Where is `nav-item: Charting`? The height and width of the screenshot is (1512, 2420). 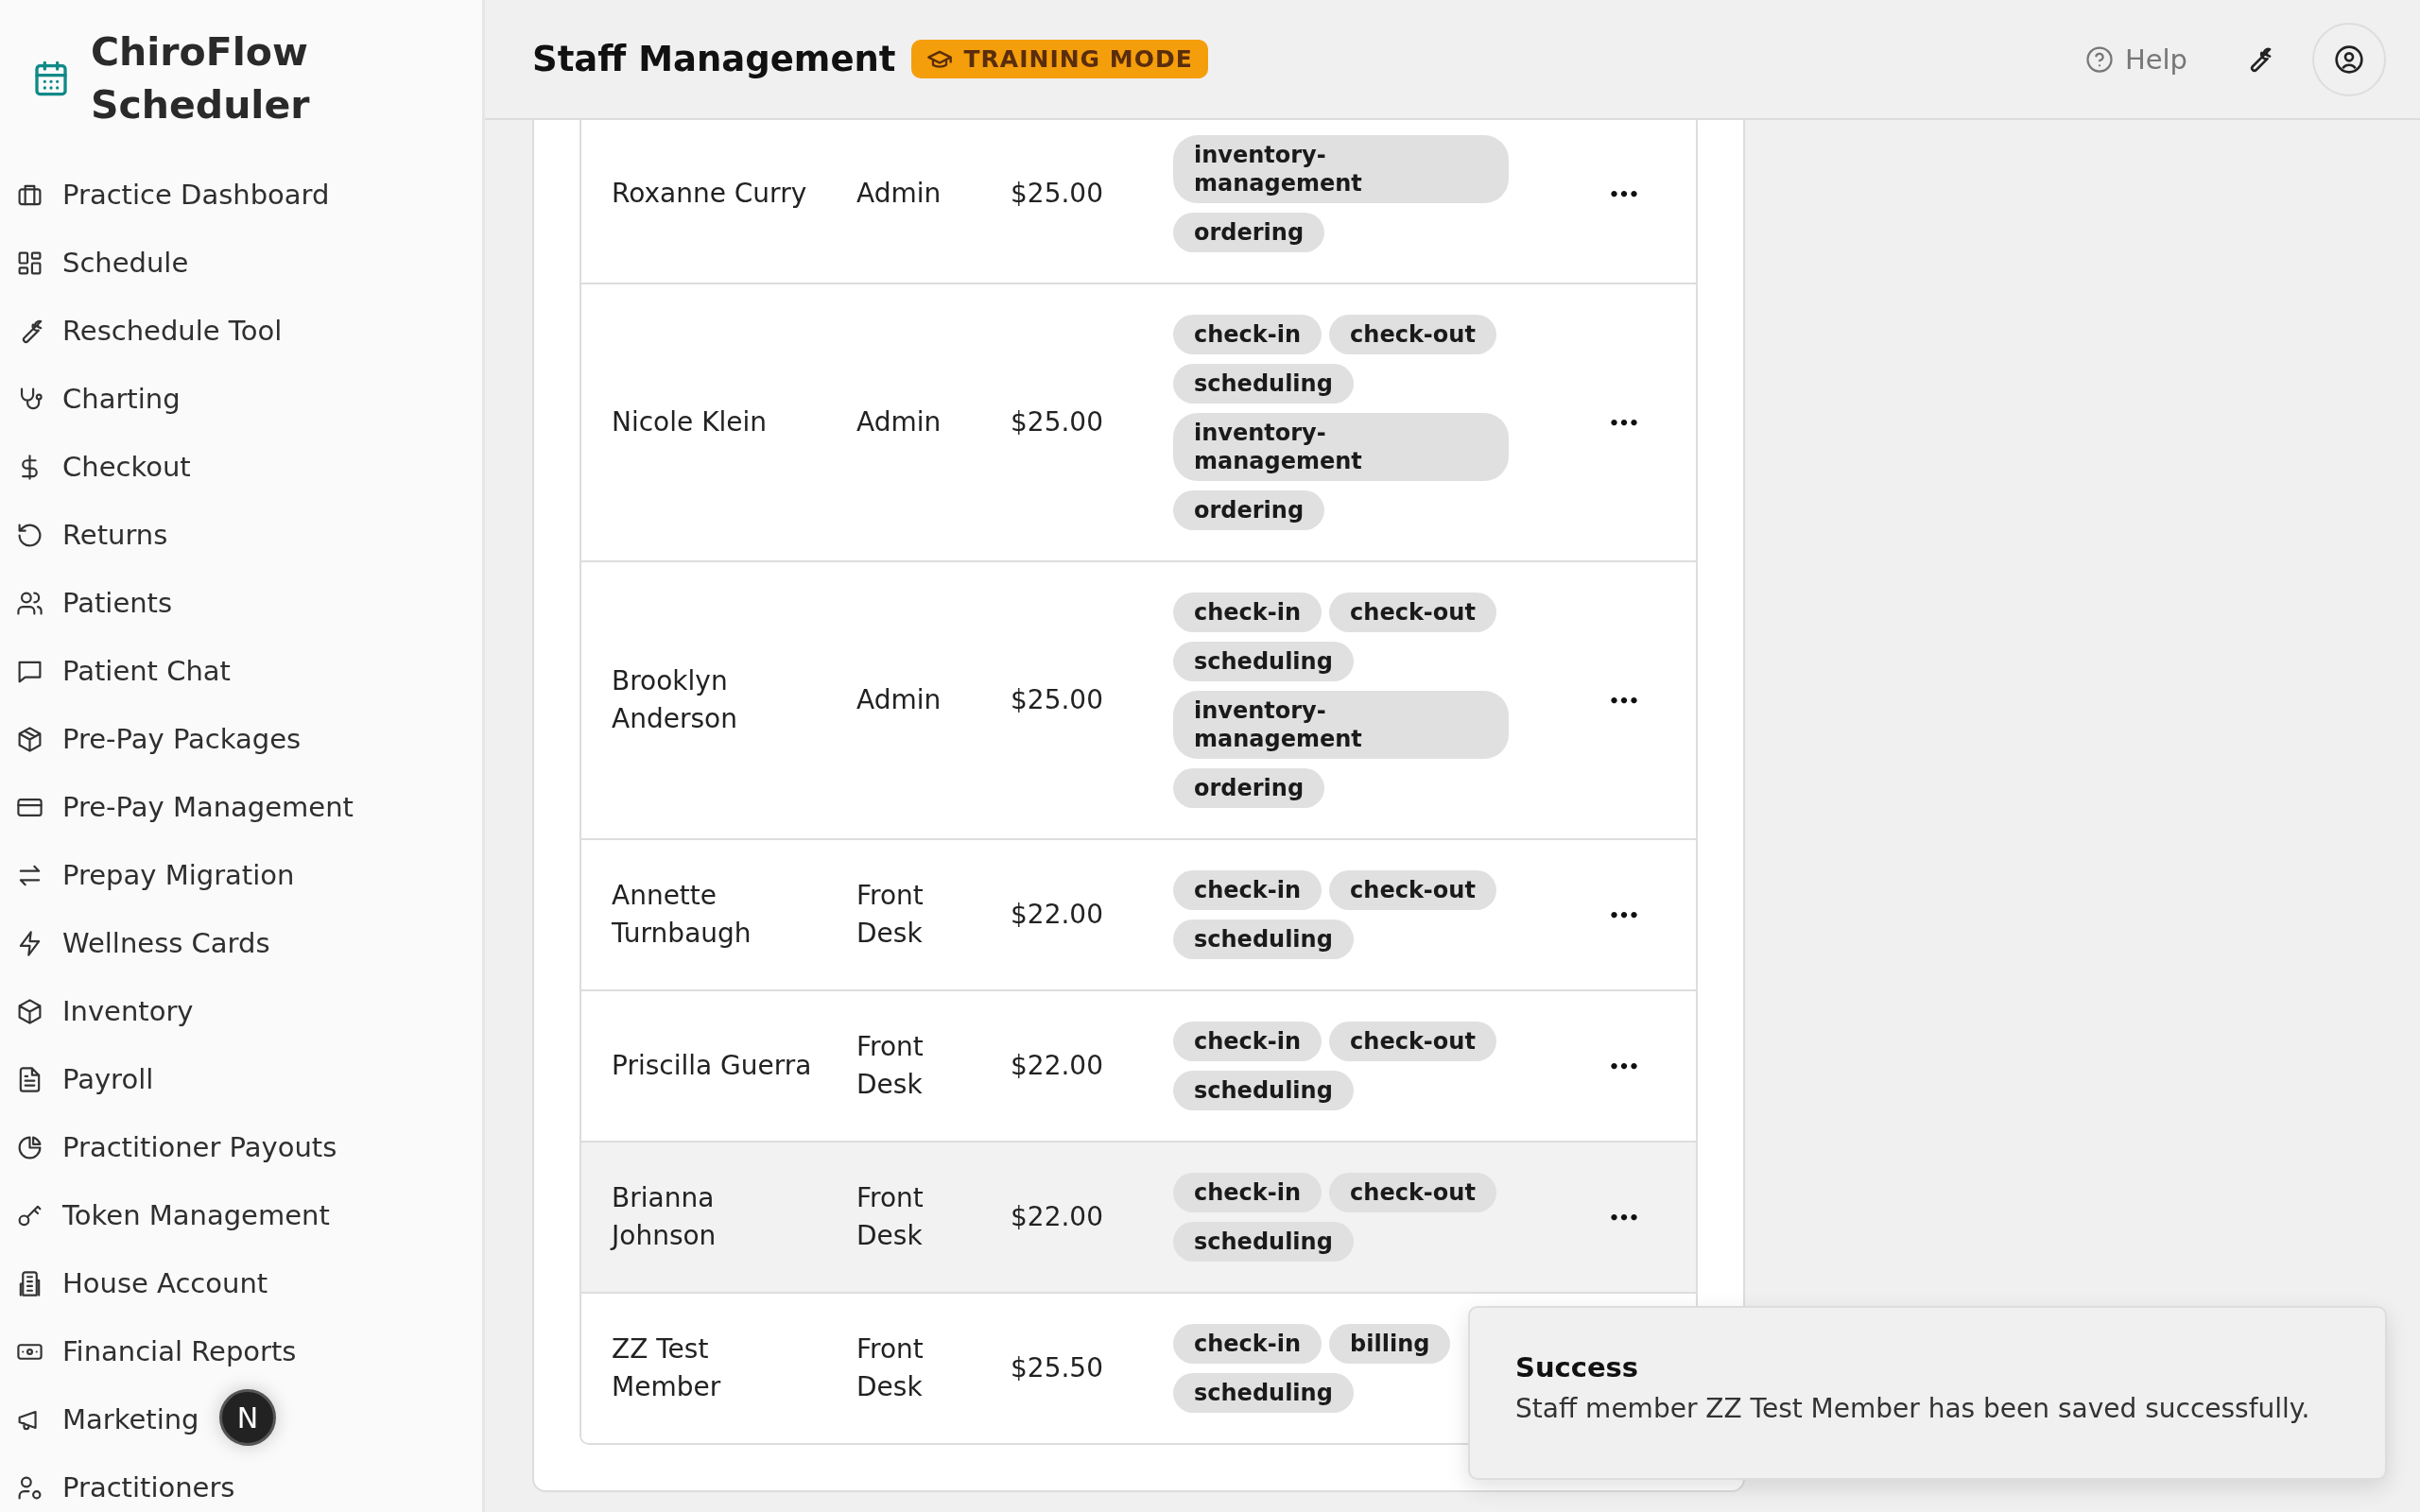
nav-item: Charting is located at coordinates (91, 399).